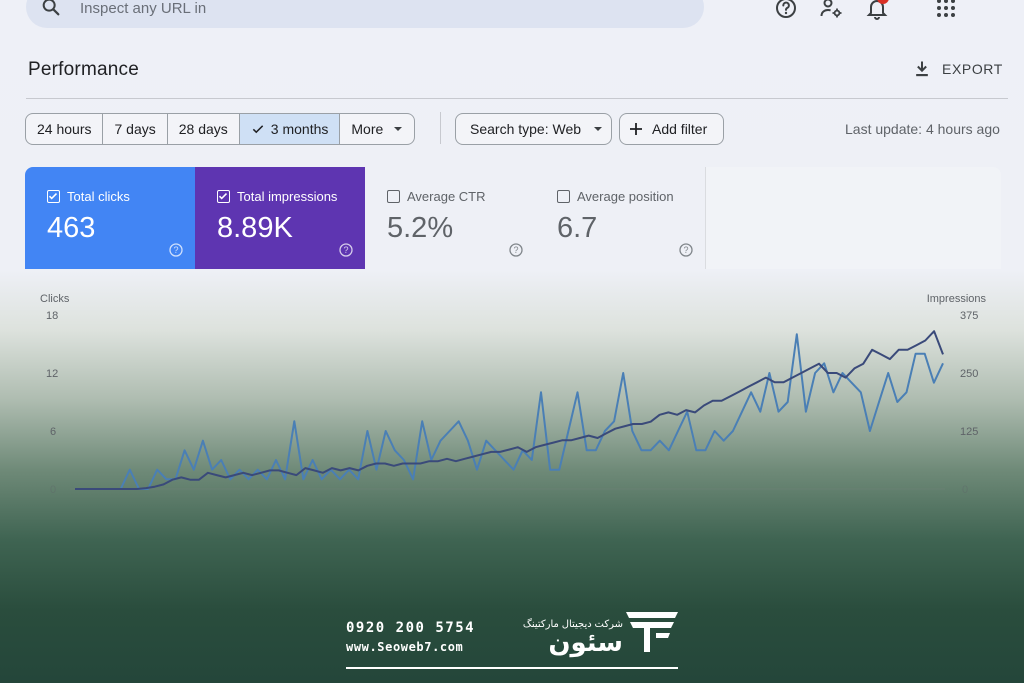  Describe the element at coordinates (625, 196) in the screenshot. I see `metric-label: Average position` at that location.